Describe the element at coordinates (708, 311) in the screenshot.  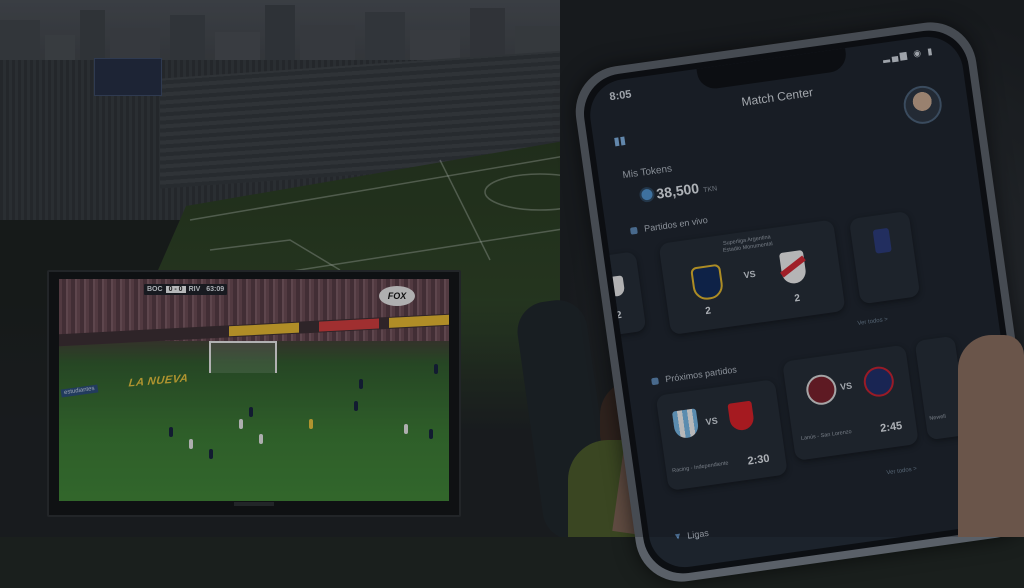
I see `featured-home-score: 2` at that location.